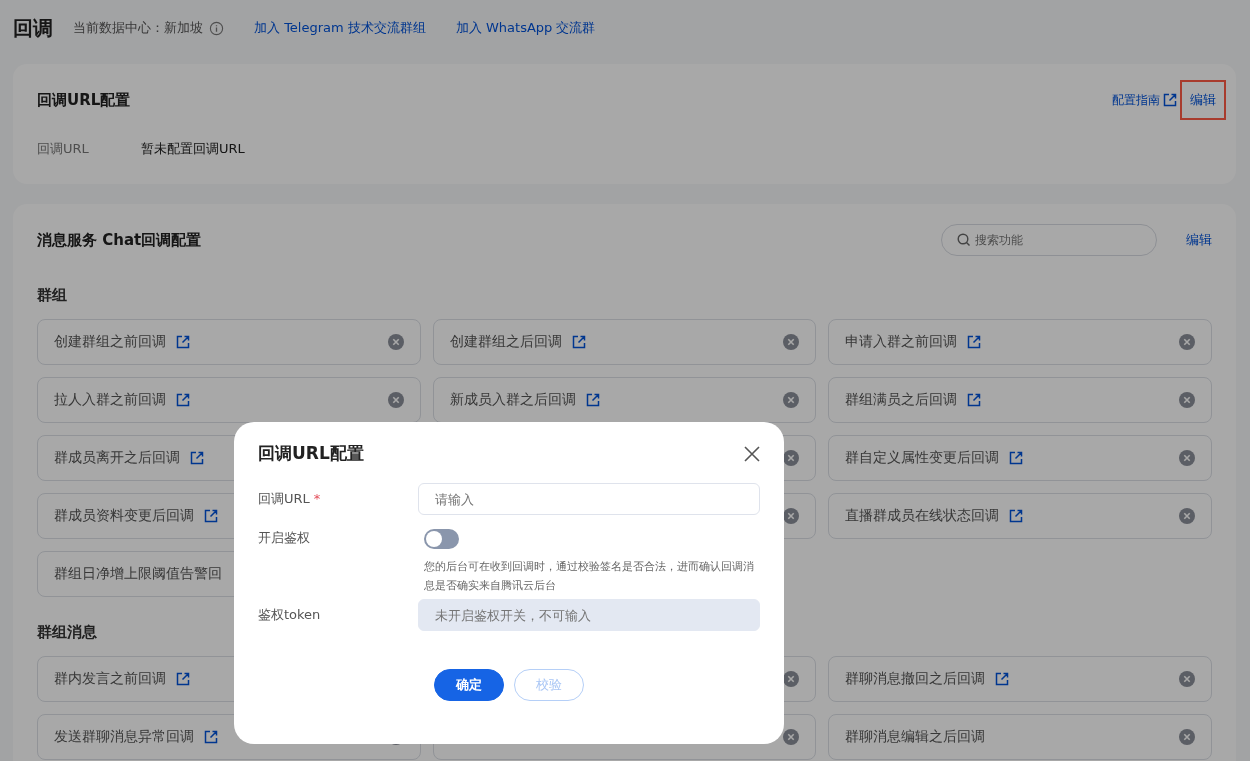 The height and width of the screenshot is (761, 1250). Describe the element at coordinates (52, 295) in the screenshot. I see `section-title: 群组` at that location.